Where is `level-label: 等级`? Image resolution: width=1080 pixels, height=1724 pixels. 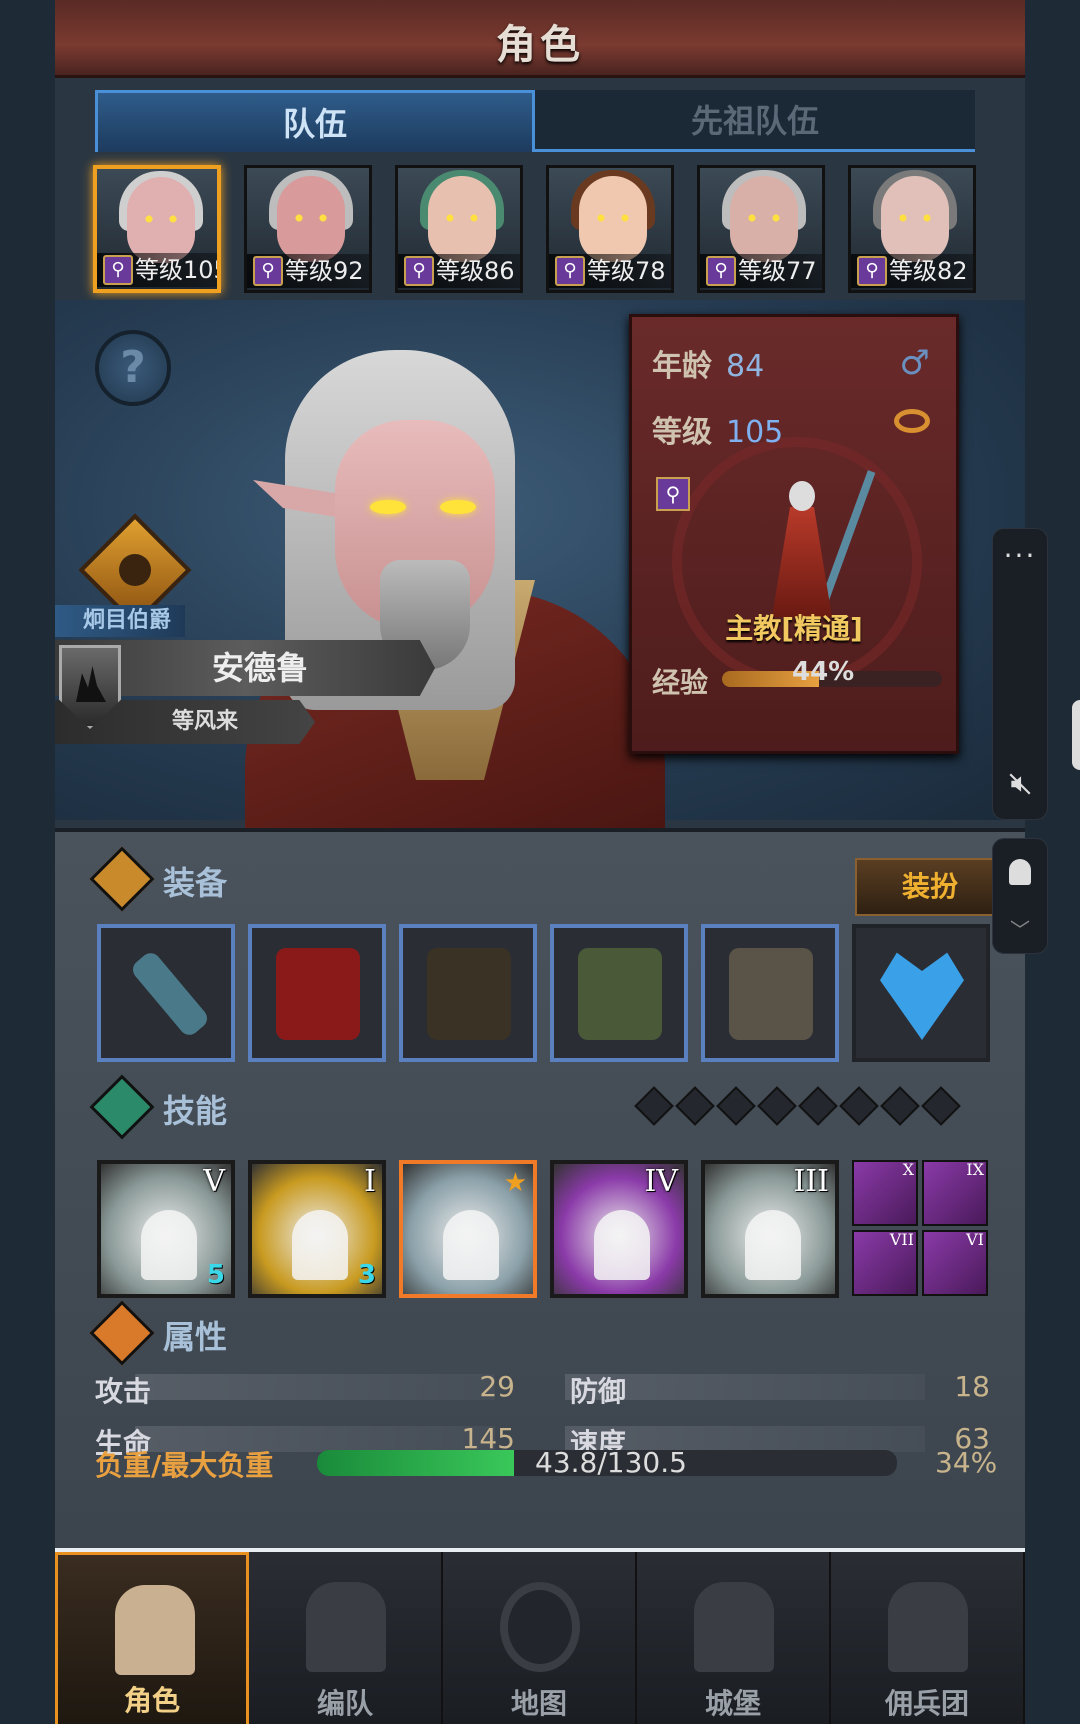
level-label: 等级 is located at coordinates (682, 432).